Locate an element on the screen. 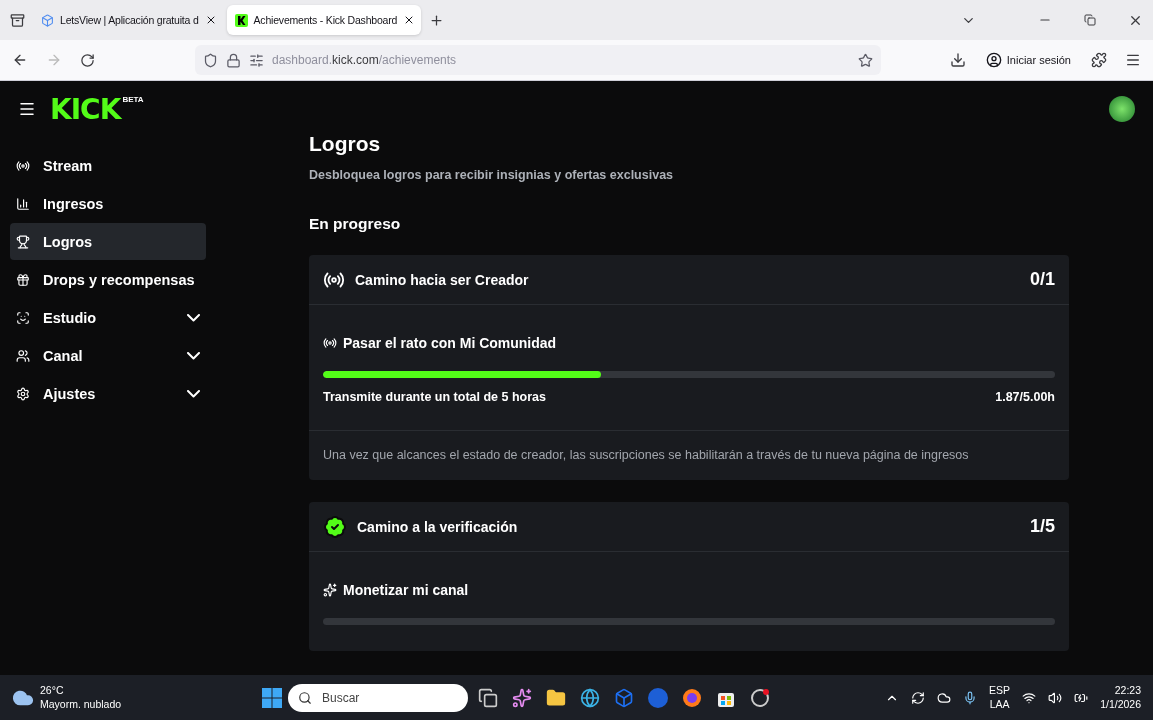 Image resolution: width=1153 pixels, height=720 pixels. url-text: dashboard.kick.com/achievements is located at coordinates (365, 60).